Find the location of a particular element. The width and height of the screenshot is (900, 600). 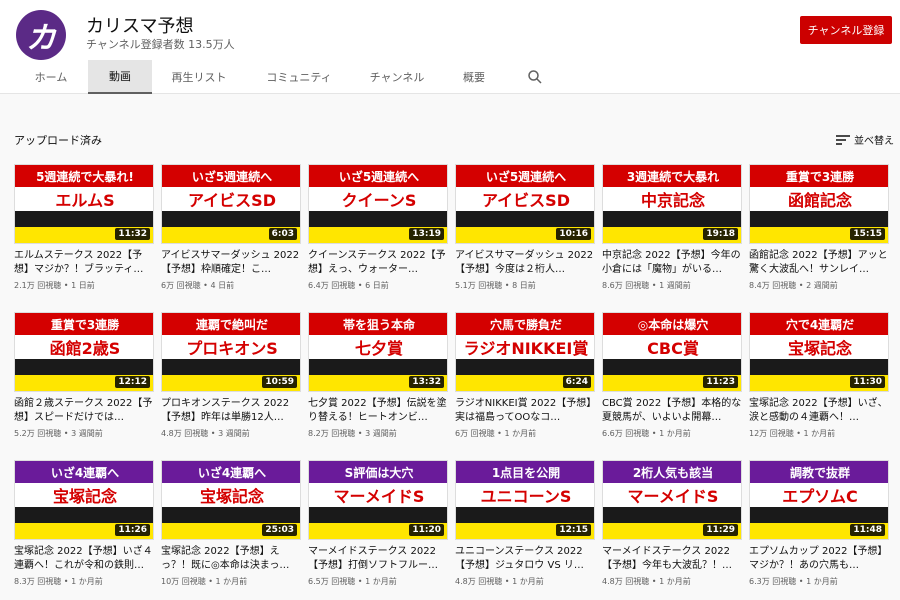

video-thumbnail: ◎本命は爆穴 CBC賞 11:23 is located at coordinates (672, 352).